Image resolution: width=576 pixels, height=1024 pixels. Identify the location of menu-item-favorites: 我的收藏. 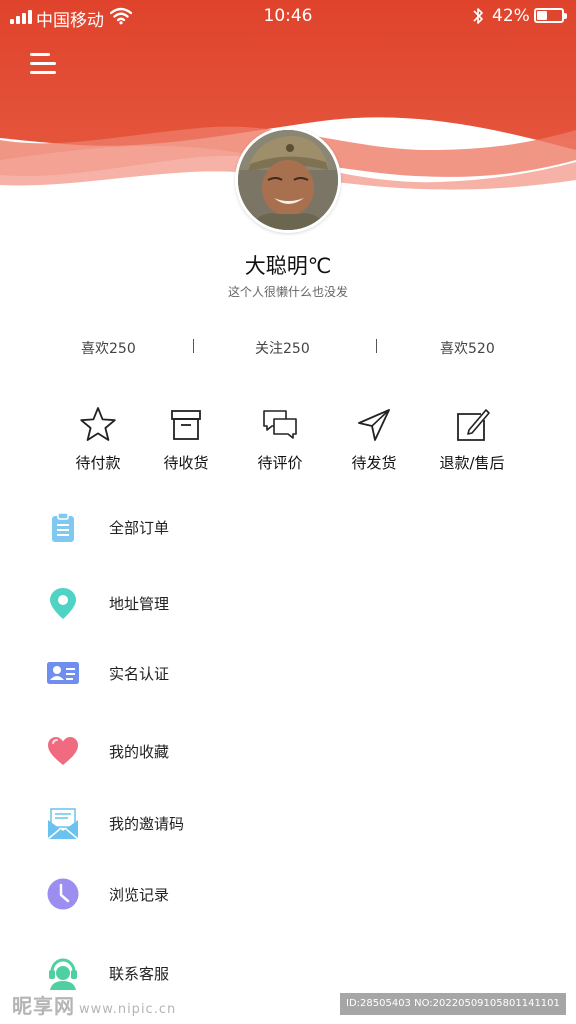
(288, 750).